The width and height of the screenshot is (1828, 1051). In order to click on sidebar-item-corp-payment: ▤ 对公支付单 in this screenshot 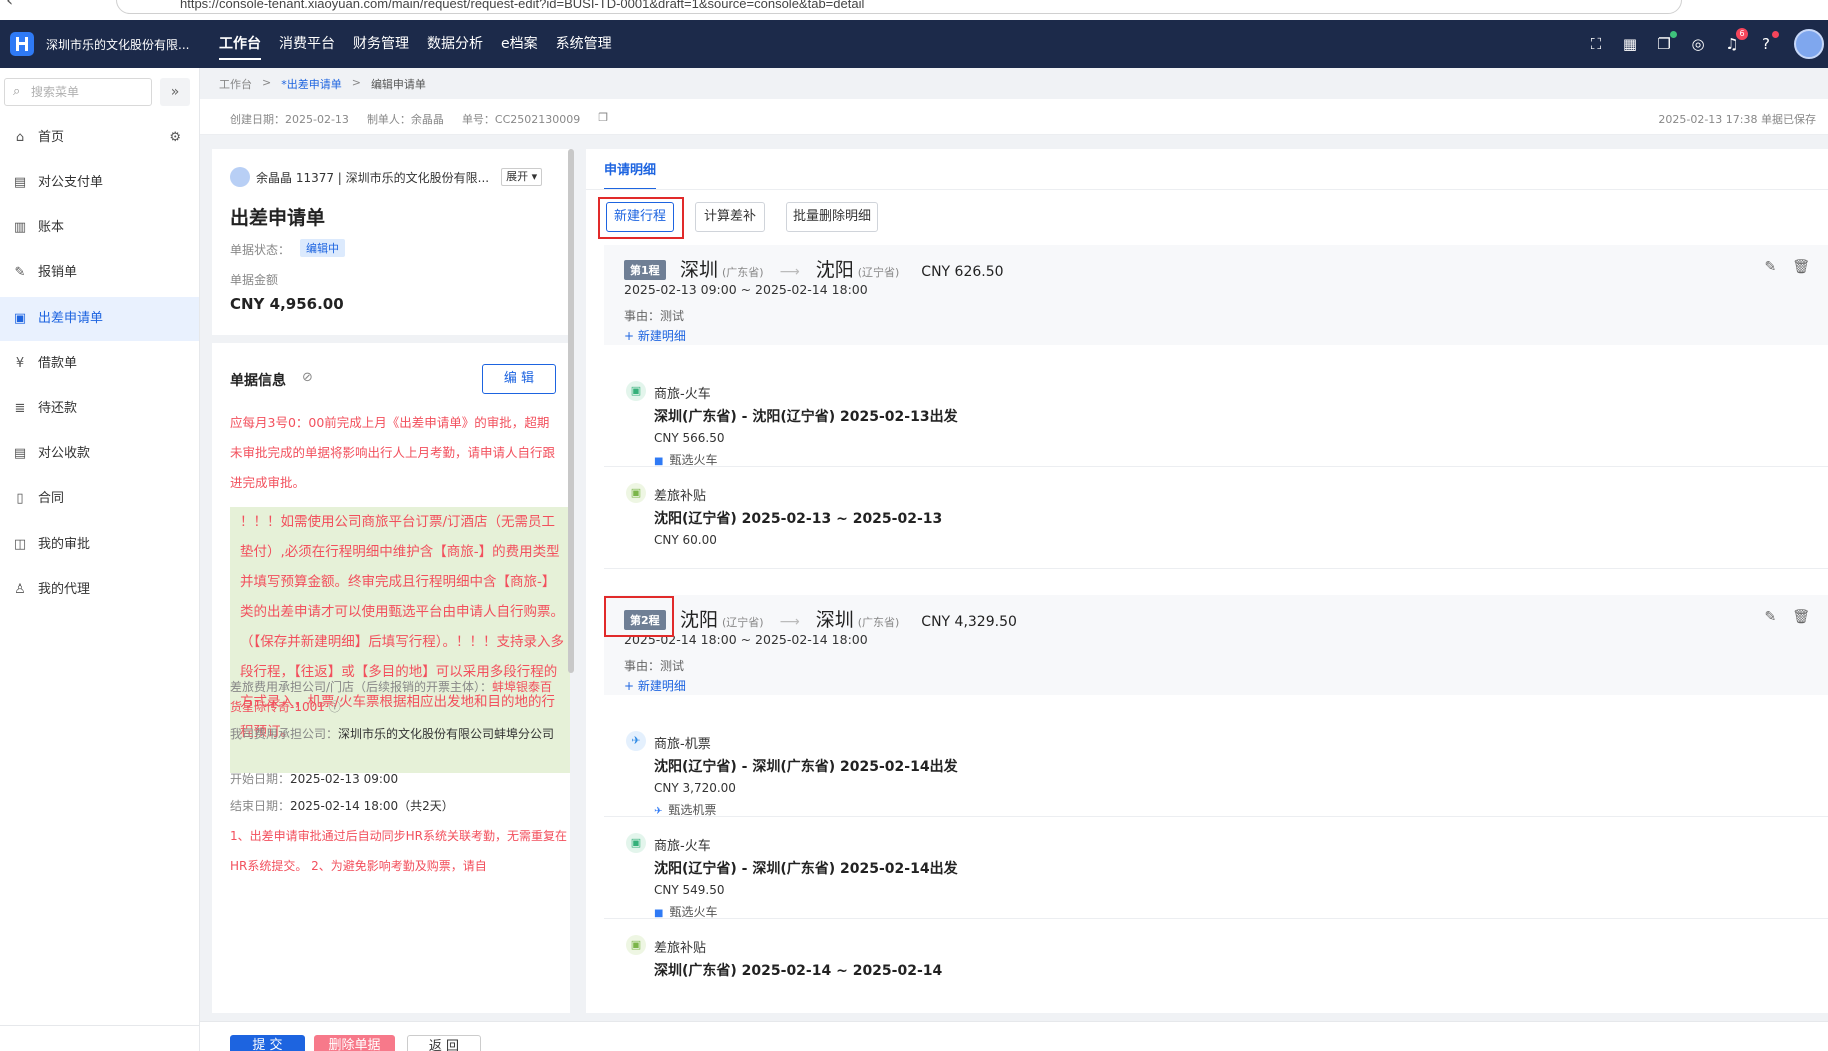, I will do `click(99, 183)`.